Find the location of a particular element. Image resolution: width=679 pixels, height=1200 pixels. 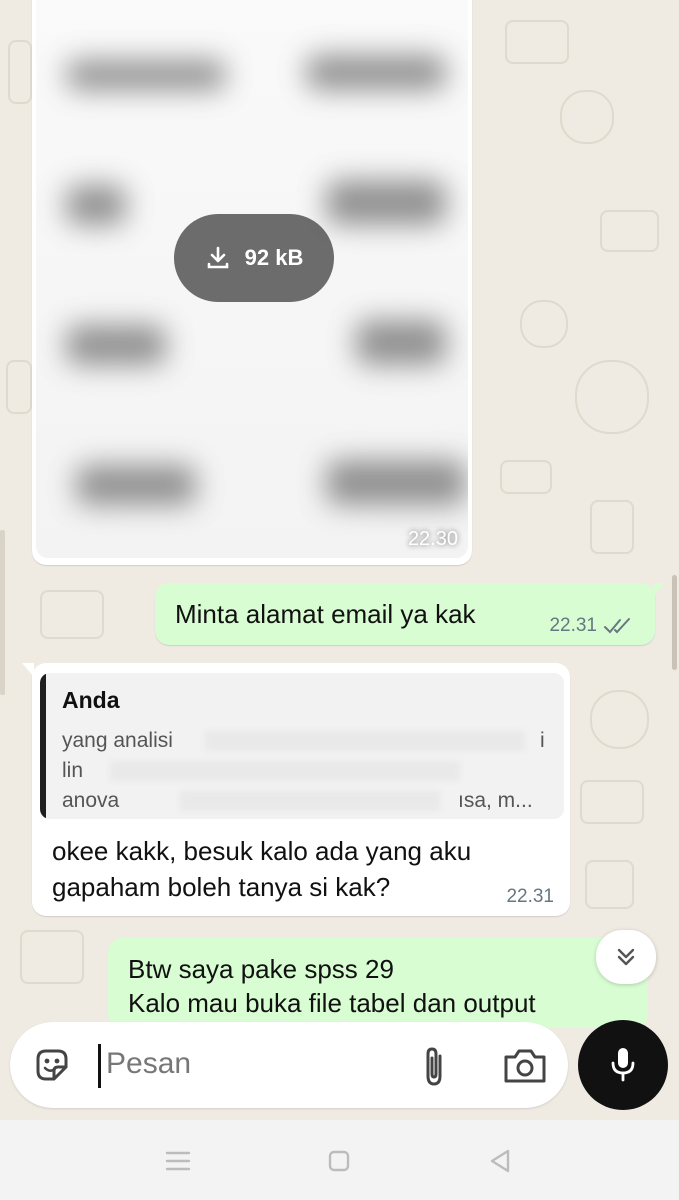

mic-button is located at coordinates (623, 1065).